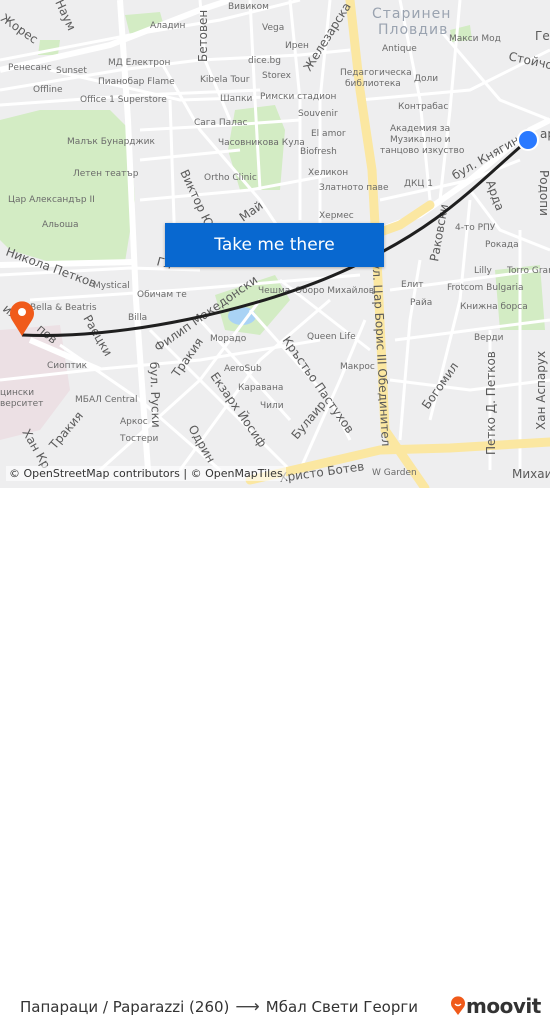  Describe the element at coordinates (298, 97) in the screenshot. I see `poi-label: Римски стадион` at that location.